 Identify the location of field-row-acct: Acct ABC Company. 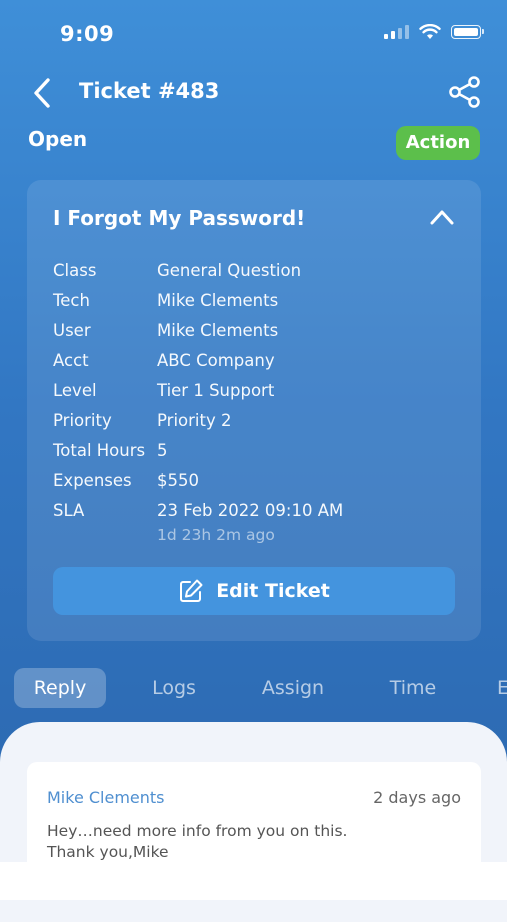
(198, 361).